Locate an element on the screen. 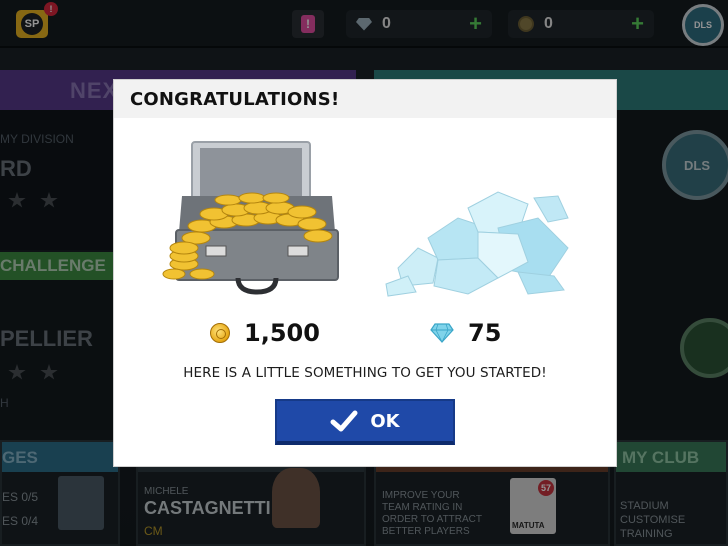  coins-reward: 1,500 is located at coordinates (265, 333).